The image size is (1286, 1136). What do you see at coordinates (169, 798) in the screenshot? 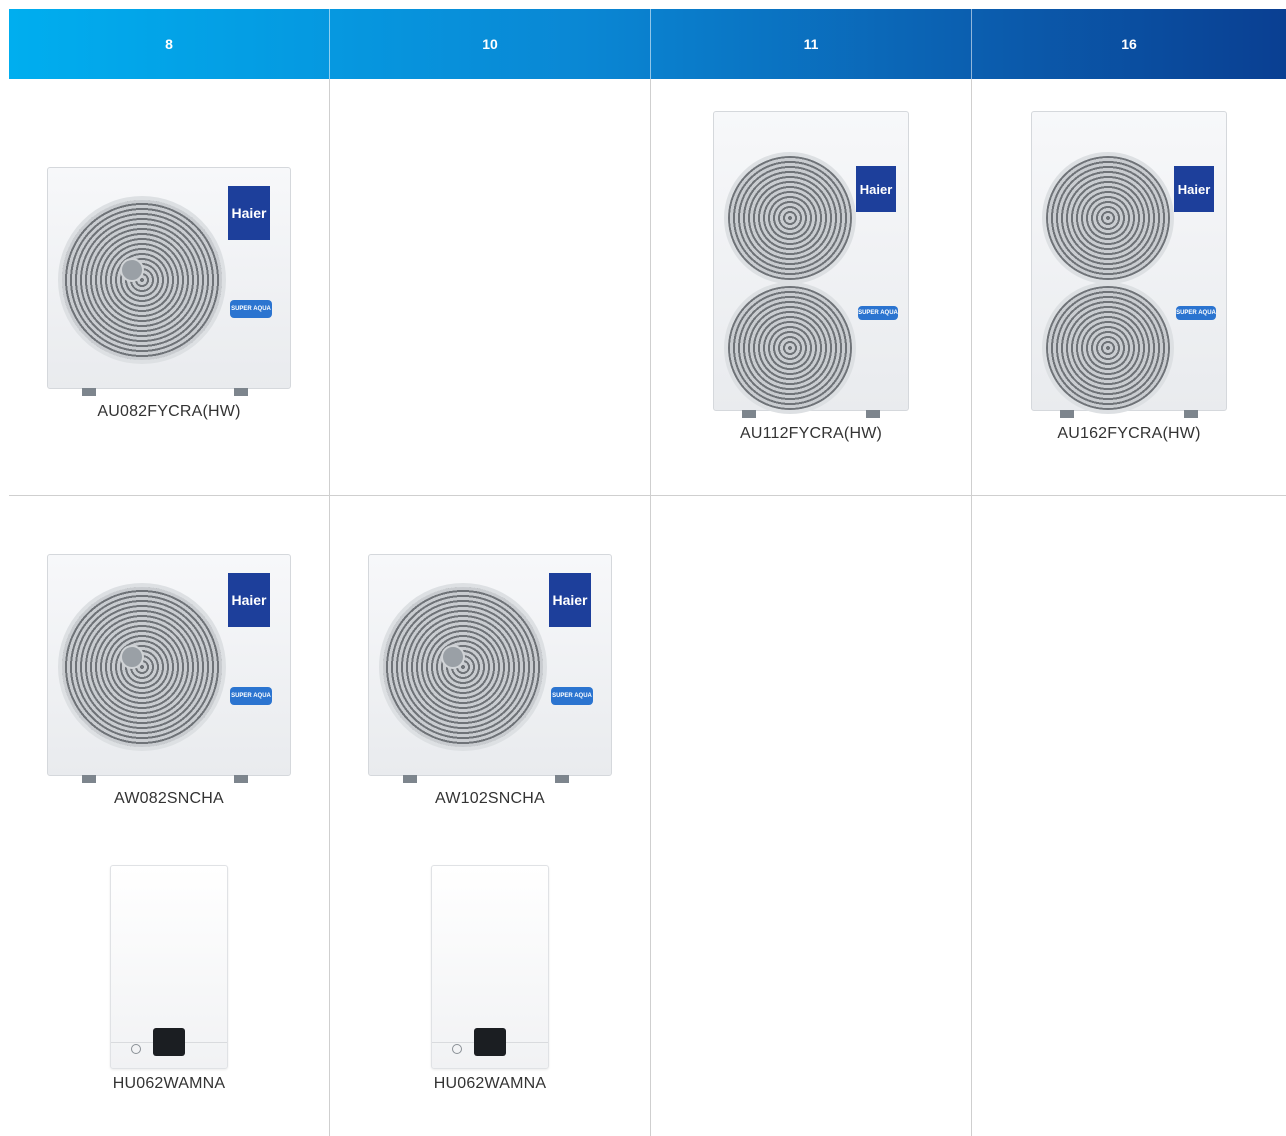
I see `model-label: AW082SNCHA` at bounding box center [169, 798].